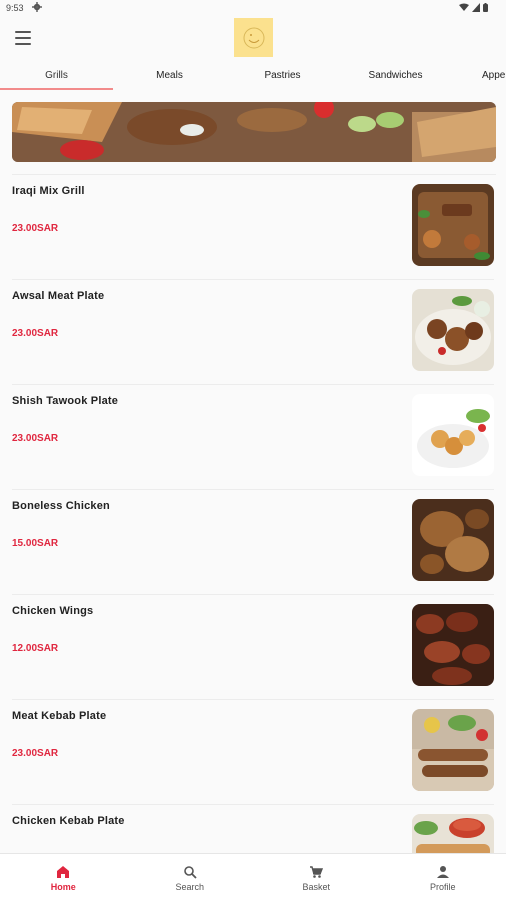 The height and width of the screenshot is (900, 506). What do you see at coordinates (479, 75) in the screenshot?
I see `tab-appetizers: Appe` at bounding box center [479, 75].